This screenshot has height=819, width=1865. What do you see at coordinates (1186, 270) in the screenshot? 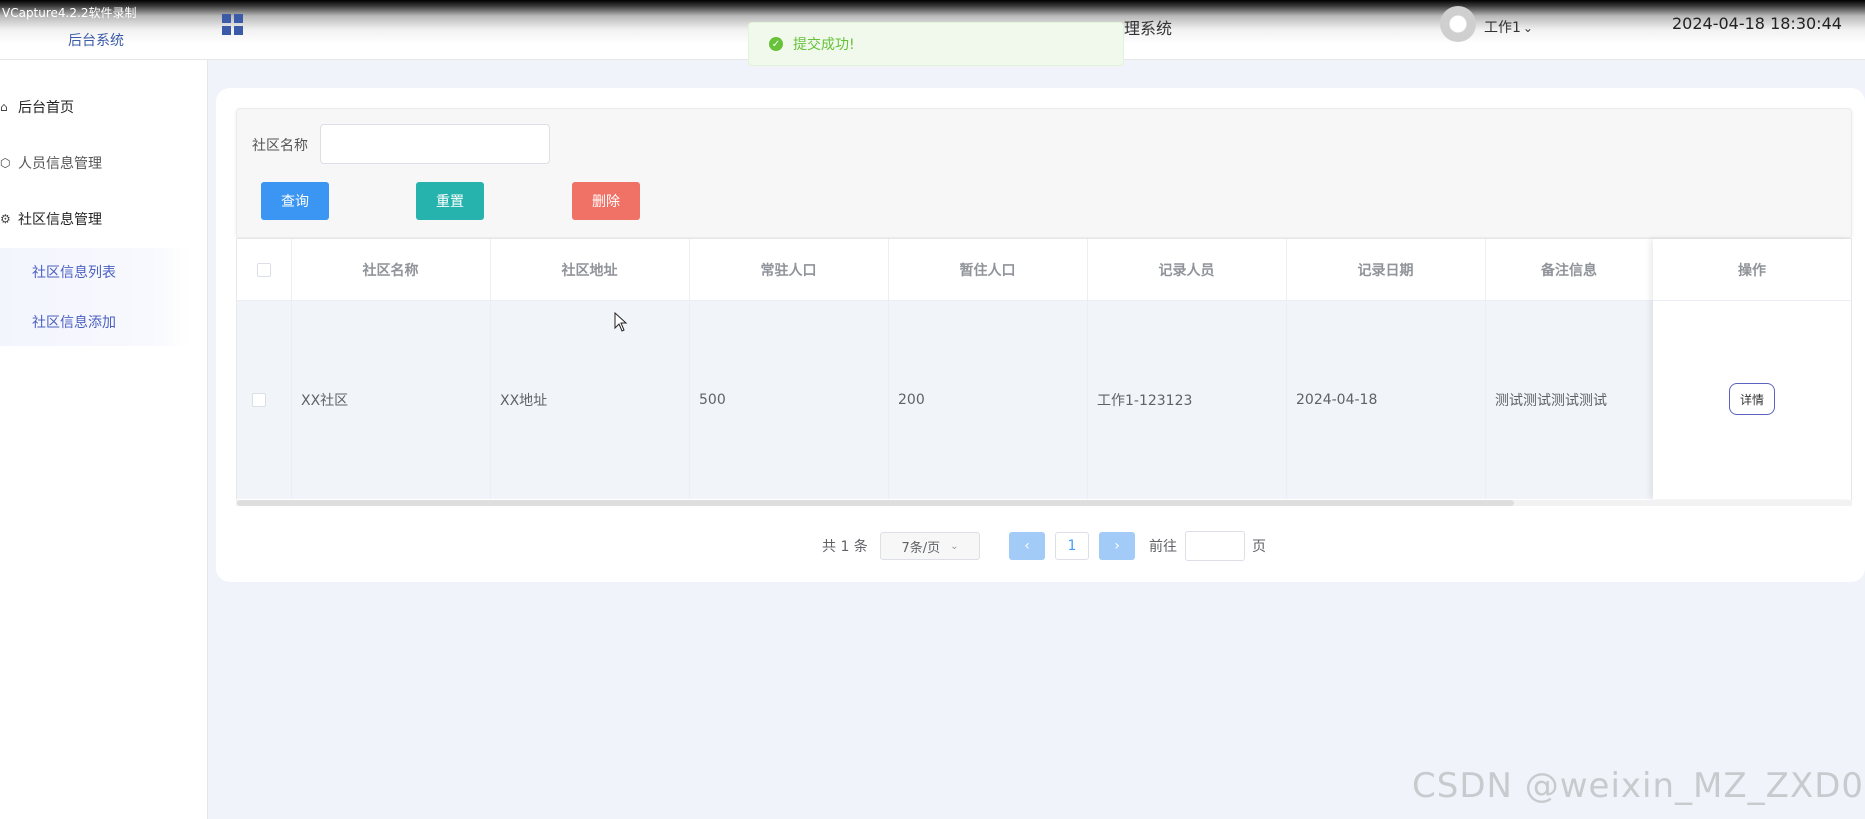
I see `column-header-recorder: 记录人员` at bounding box center [1186, 270].